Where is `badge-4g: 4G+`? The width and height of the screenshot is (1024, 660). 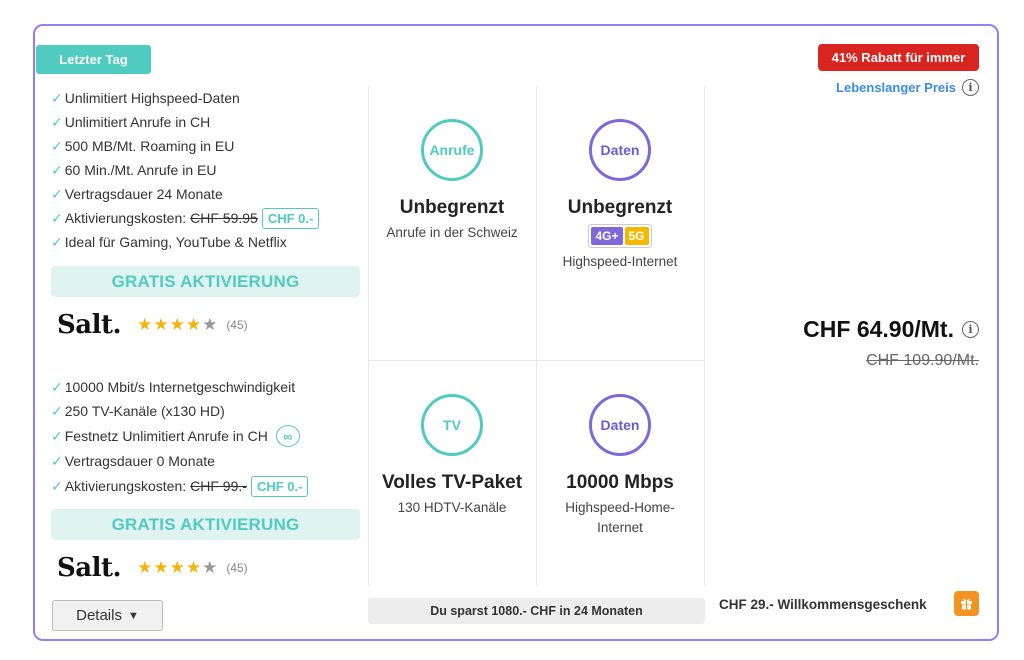 badge-4g: 4G+ is located at coordinates (607, 236).